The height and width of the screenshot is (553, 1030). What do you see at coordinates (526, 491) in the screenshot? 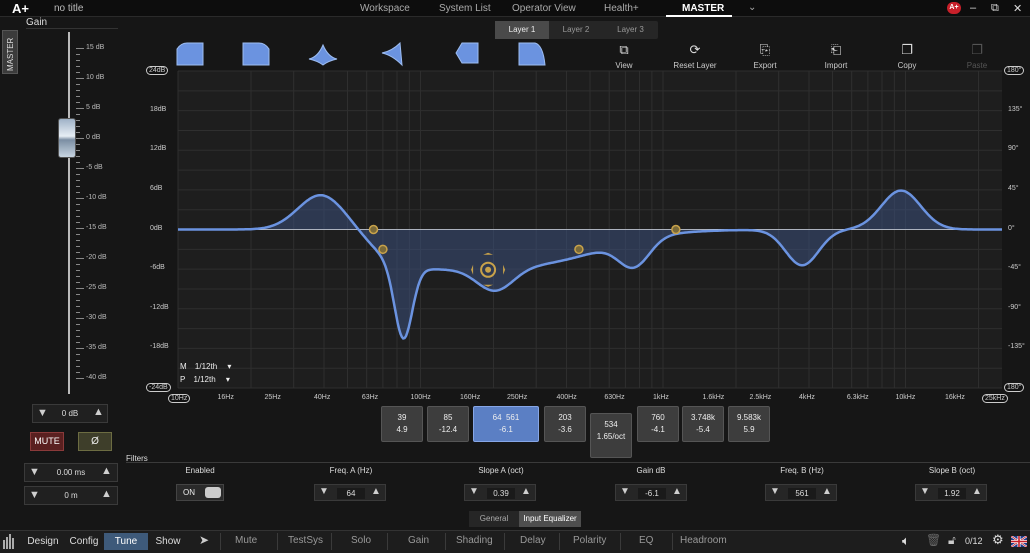
I see `slope-a-increase-button: ▲` at bounding box center [526, 491].